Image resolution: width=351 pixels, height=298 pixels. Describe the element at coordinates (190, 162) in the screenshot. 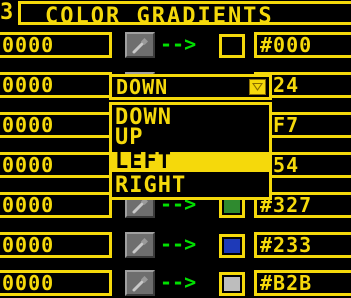

I see `dropdown-option: LEFT` at that location.